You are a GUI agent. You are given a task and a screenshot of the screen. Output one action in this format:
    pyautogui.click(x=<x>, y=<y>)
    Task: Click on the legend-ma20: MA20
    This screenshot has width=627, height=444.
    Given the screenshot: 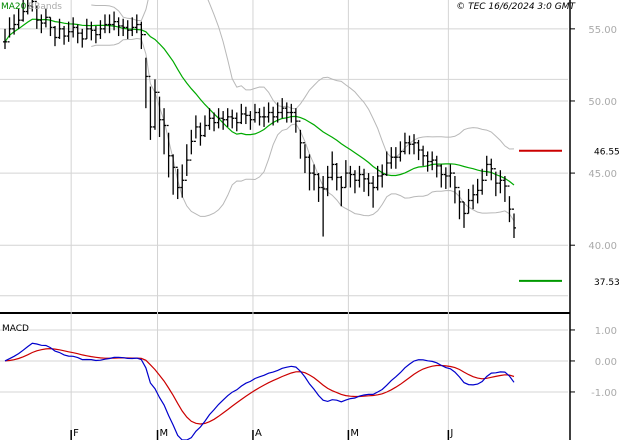 What is the action you would take?
    pyautogui.click(x=14, y=7)
    